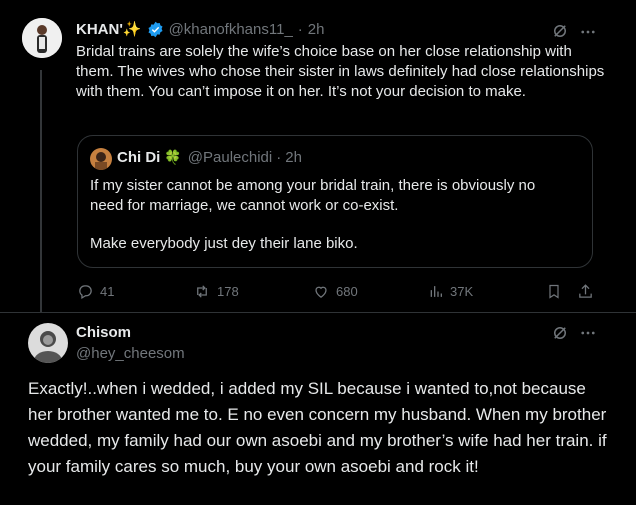 This screenshot has height=505, width=636. What do you see at coordinates (42, 38) in the screenshot?
I see `avatar-khan` at bounding box center [42, 38].